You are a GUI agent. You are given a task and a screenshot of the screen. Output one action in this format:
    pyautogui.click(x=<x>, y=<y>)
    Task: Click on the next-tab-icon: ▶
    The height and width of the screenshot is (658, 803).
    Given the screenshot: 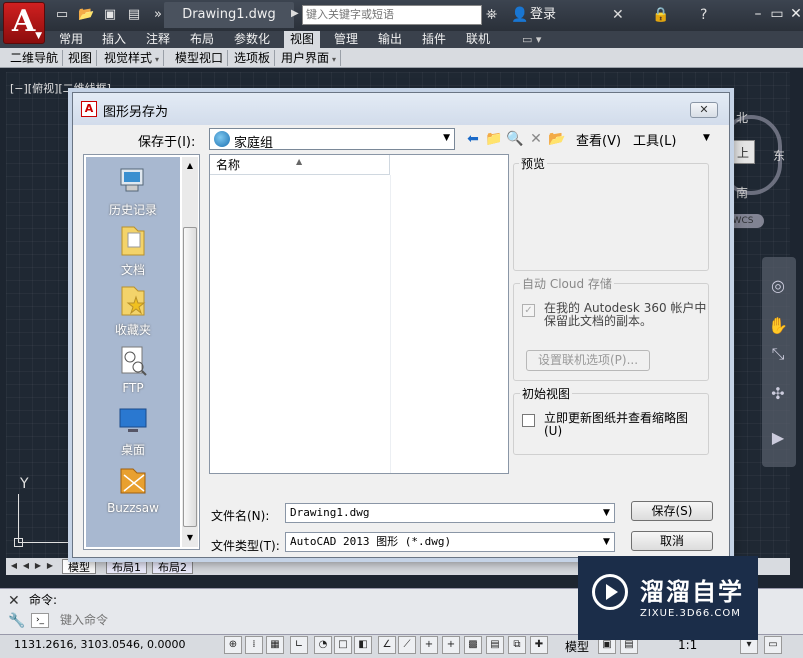 What is the action you would take?
    pyautogui.click(x=38, y=566)
    